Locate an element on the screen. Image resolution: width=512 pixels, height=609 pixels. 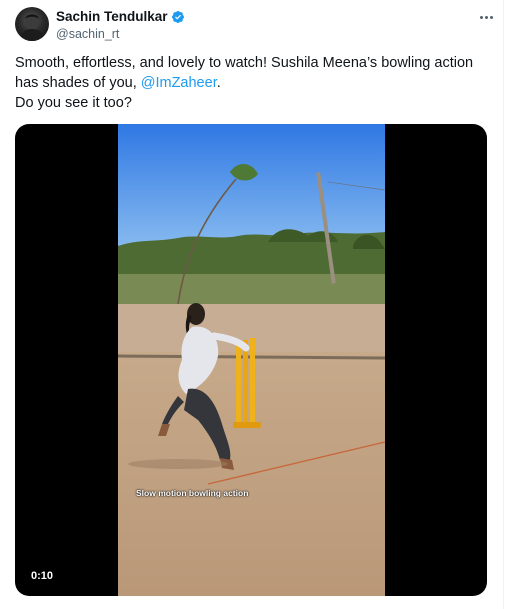
display-name: Sachin Tendulkar is located at coordinates (112, 16).